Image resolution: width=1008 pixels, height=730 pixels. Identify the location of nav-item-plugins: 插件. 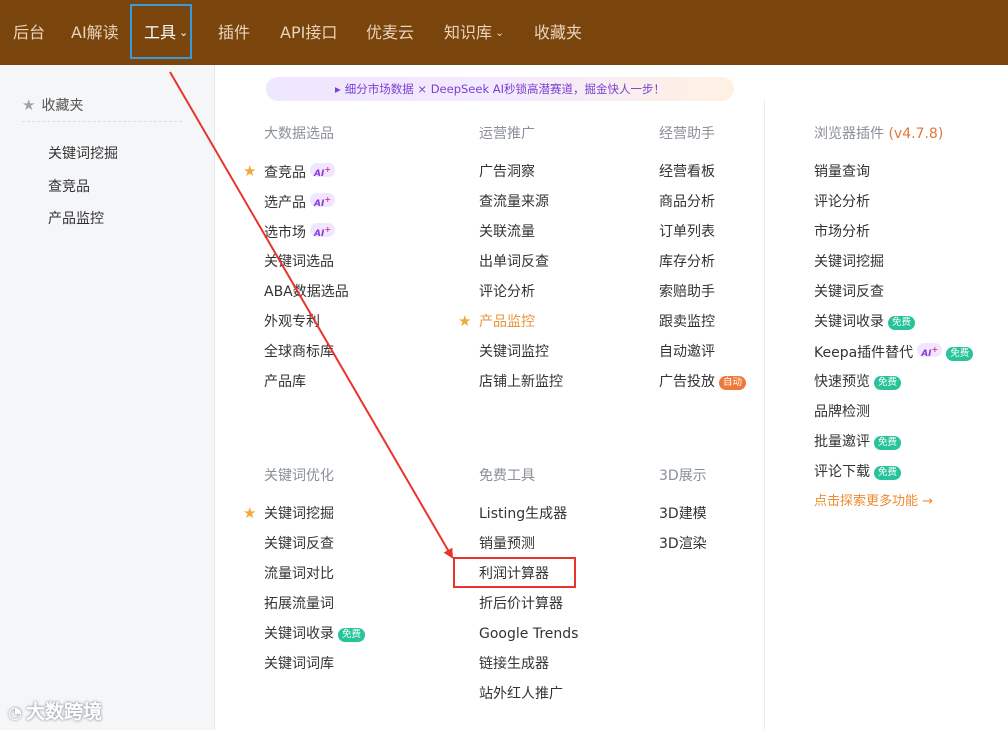
(234, 32).